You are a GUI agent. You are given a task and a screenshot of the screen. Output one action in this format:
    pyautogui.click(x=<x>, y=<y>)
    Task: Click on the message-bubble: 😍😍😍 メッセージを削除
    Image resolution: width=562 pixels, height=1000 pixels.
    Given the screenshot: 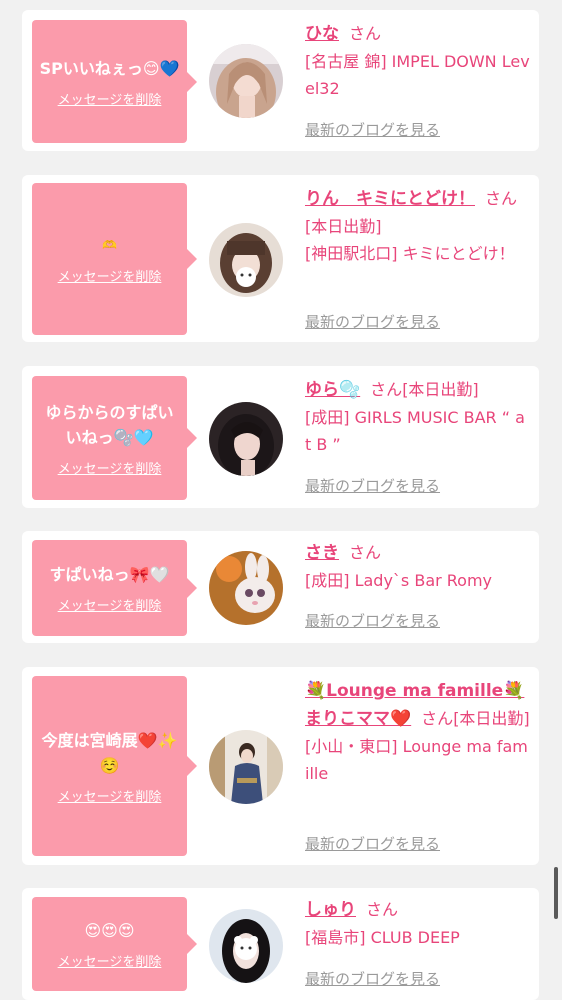 What is the action you would take?
    pyautogui.click(x=114, y=944)
    